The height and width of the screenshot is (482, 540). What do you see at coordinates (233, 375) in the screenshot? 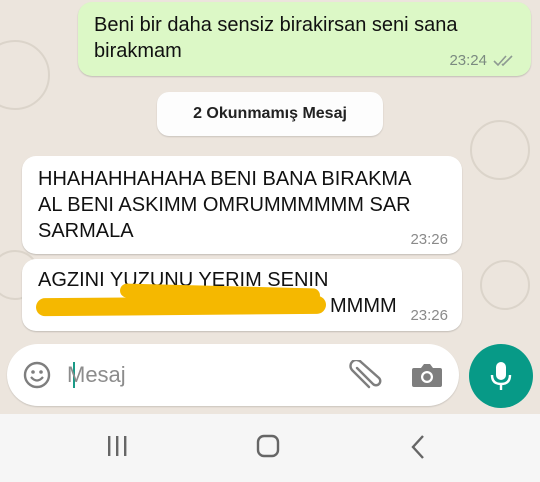
I see `message-input-bar: Mesaj` at bounding box center [233, 375].